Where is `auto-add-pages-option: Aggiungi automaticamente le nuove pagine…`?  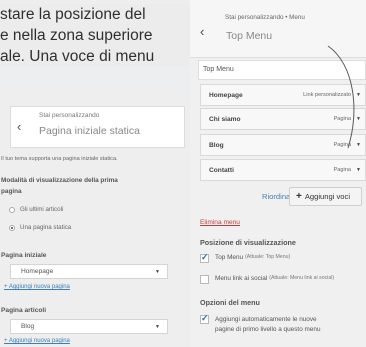
auto-add-pages-option: Aggiungi automaticamente le nuove pagine… is located at coordinates (260, 324).